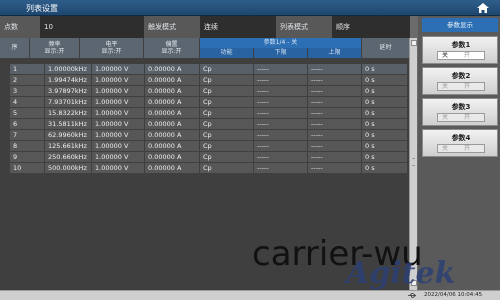  Describe the element at coordinates (238, 27) in the screenshot. I see `trigger-mode-value: 连续` at that location.